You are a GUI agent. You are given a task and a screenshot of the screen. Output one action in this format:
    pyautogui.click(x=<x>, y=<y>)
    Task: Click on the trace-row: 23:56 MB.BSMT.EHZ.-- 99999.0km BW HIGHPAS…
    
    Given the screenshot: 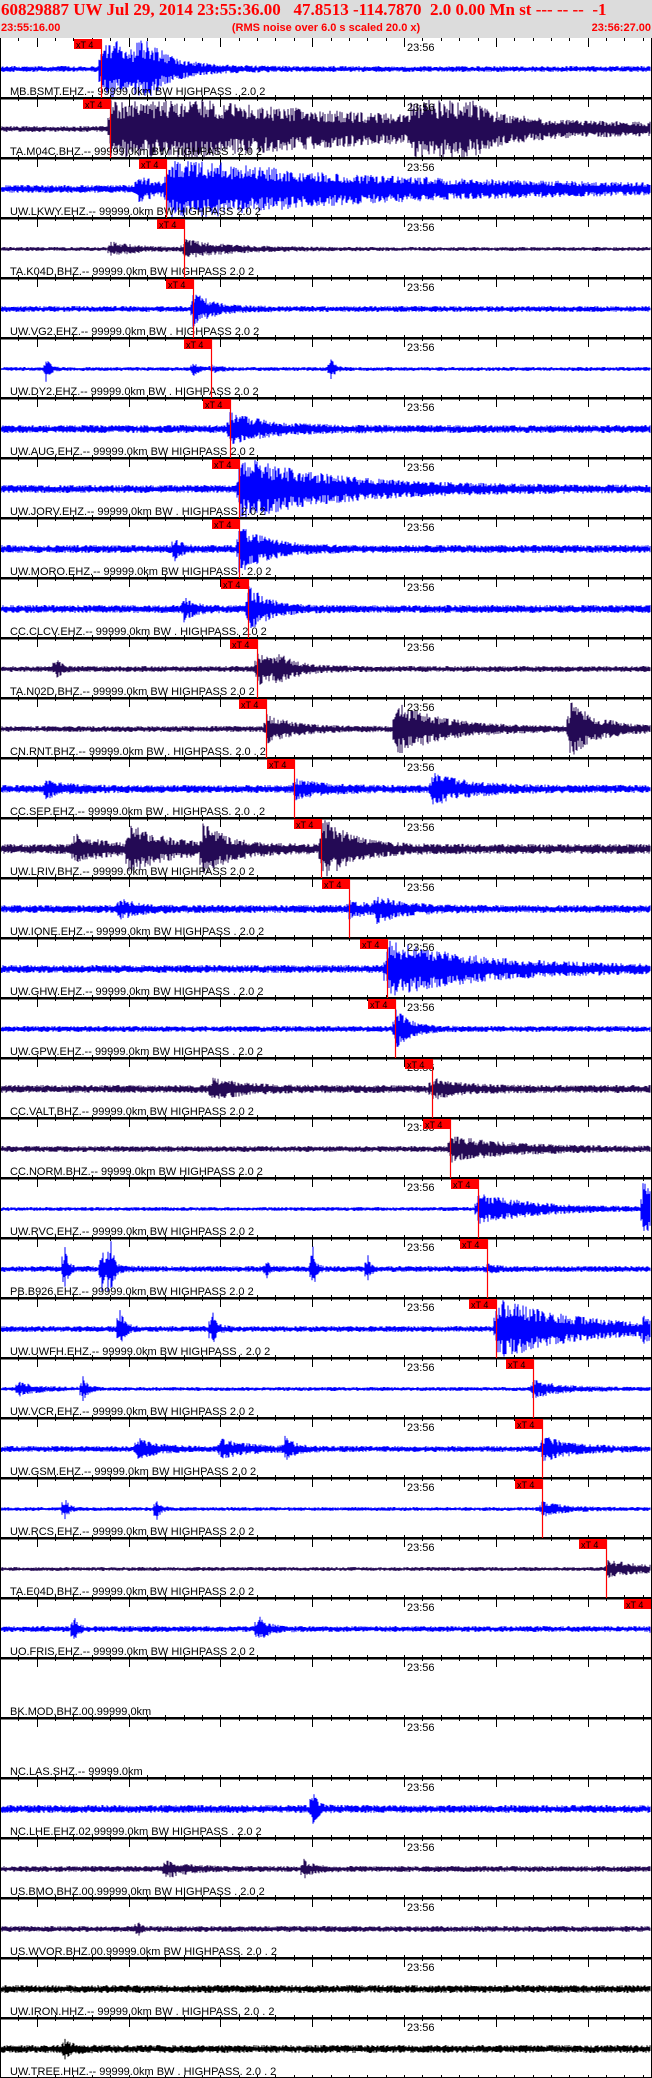 What is the action you would take?
    pyautogui.click(x=326, y=73)
    